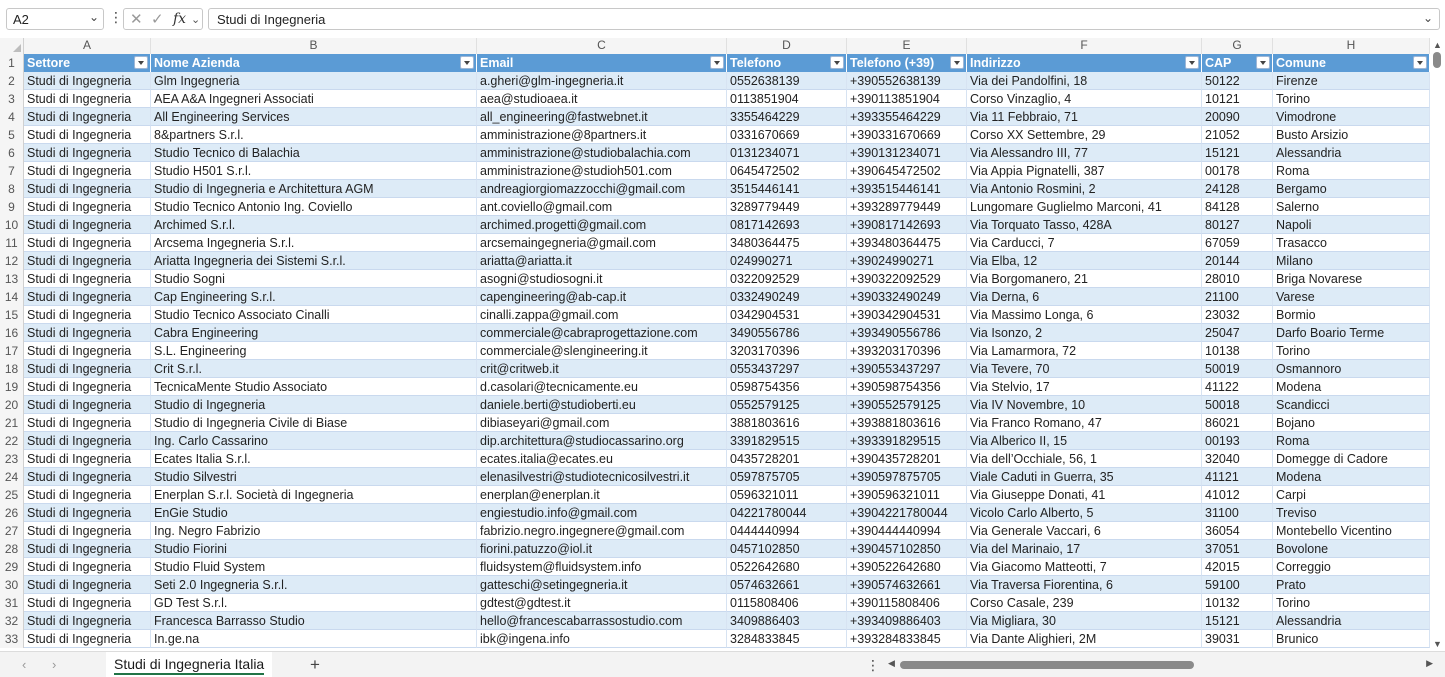  I want to click on row-number: 28, so click(12, 549).